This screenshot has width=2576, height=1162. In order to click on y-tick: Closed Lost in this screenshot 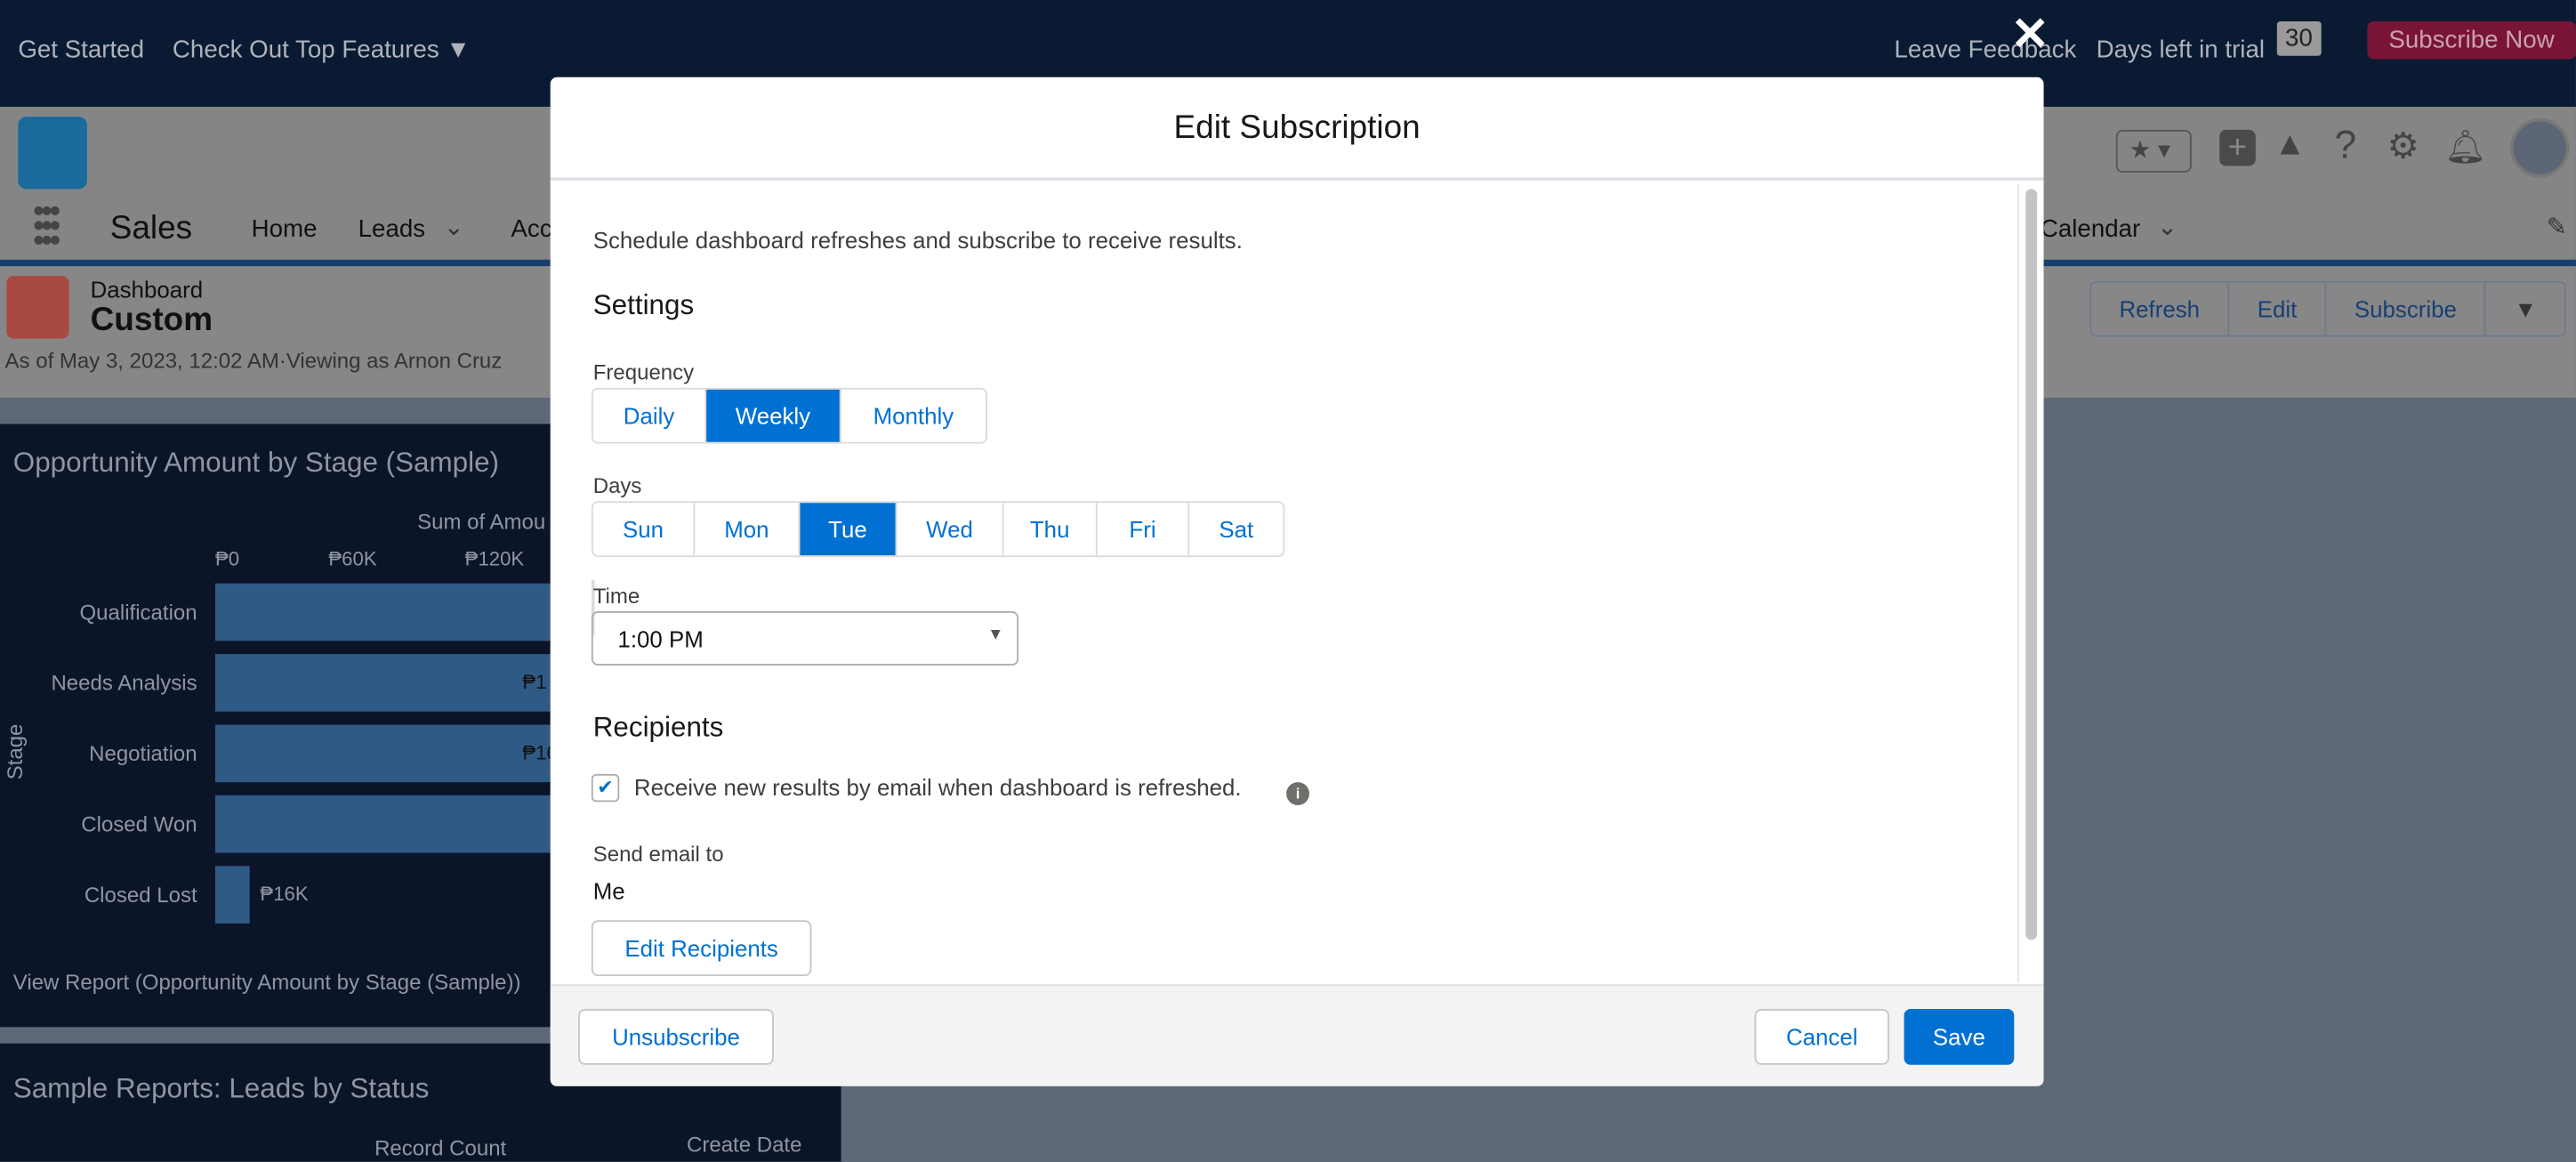, I will do `click(140, 895)`.